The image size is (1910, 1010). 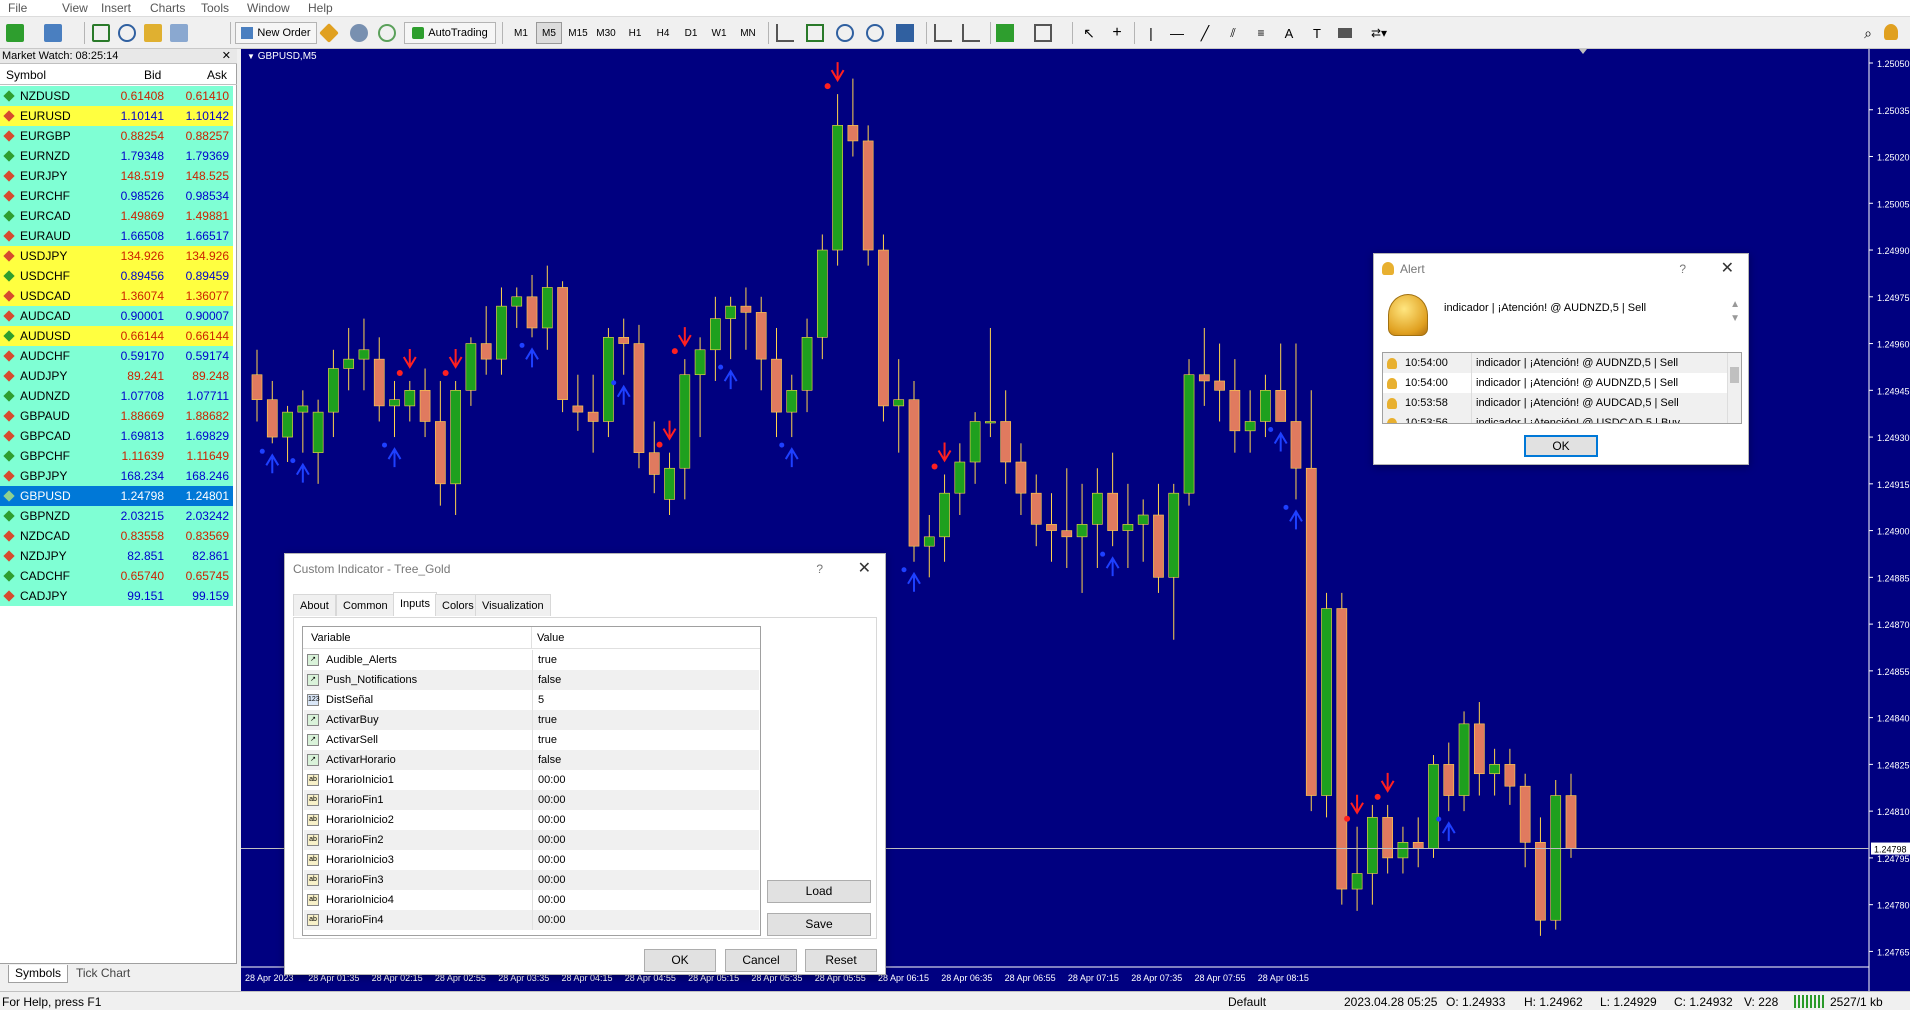 What do you see at coordinates (331, 638) in the screenshot?
I see `column-variable: Variable` at bounding box center [331, 638].